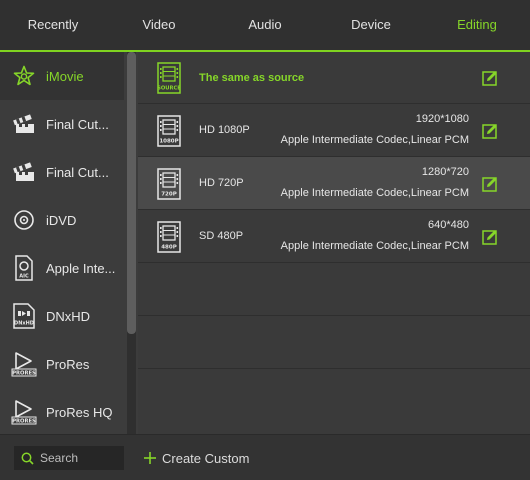 The width and height of the screenshot is (530, 480). I want to click on film-720p-icon: 720P, so click(170, 185).